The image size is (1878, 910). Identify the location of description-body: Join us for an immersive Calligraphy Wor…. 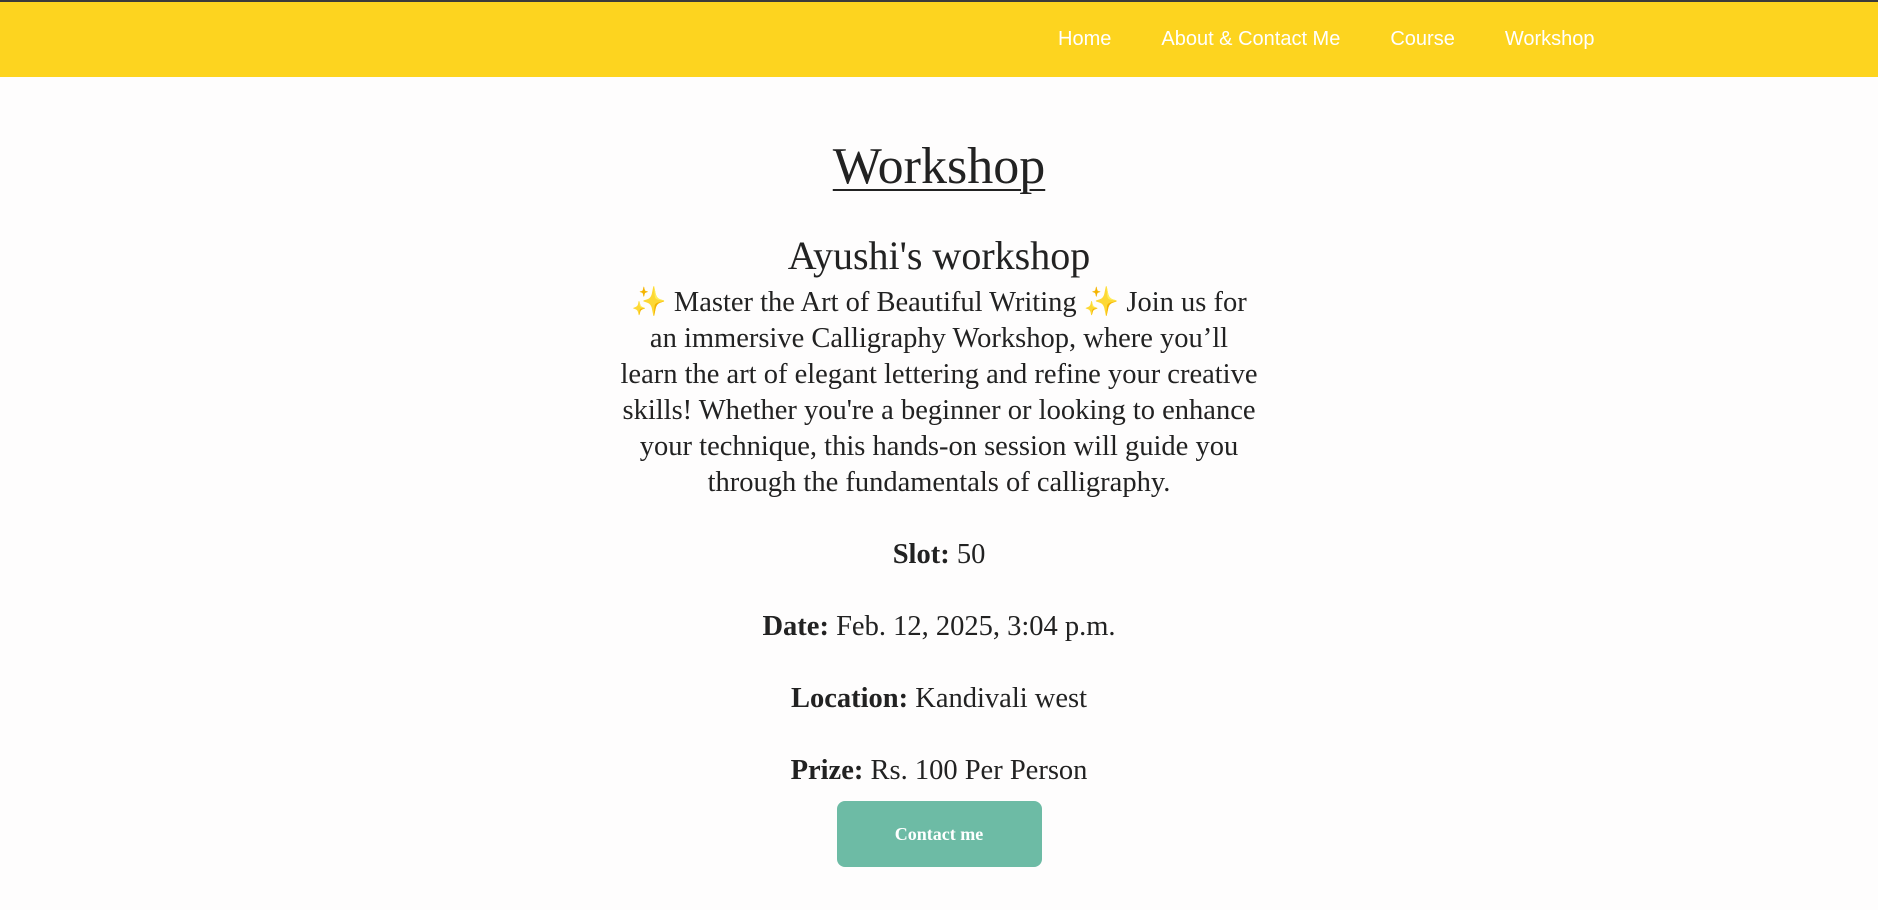
(939, 392).